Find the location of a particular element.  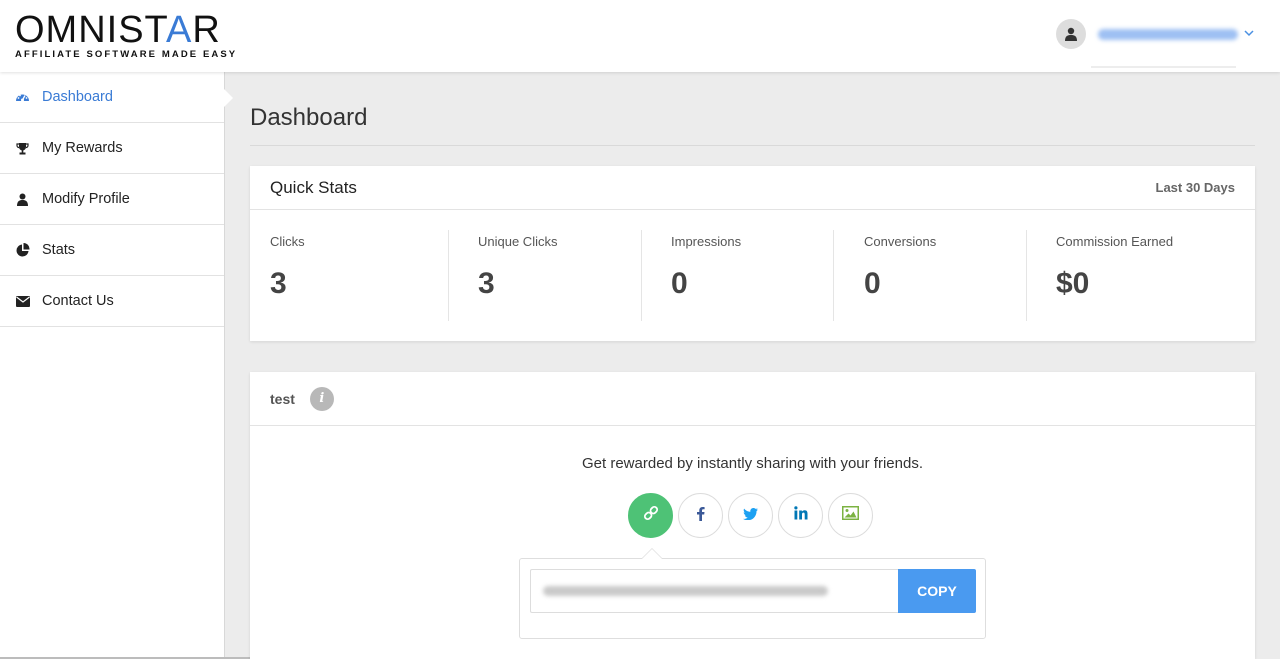

chevron-down-icon is located at coordinates (1249, 34).